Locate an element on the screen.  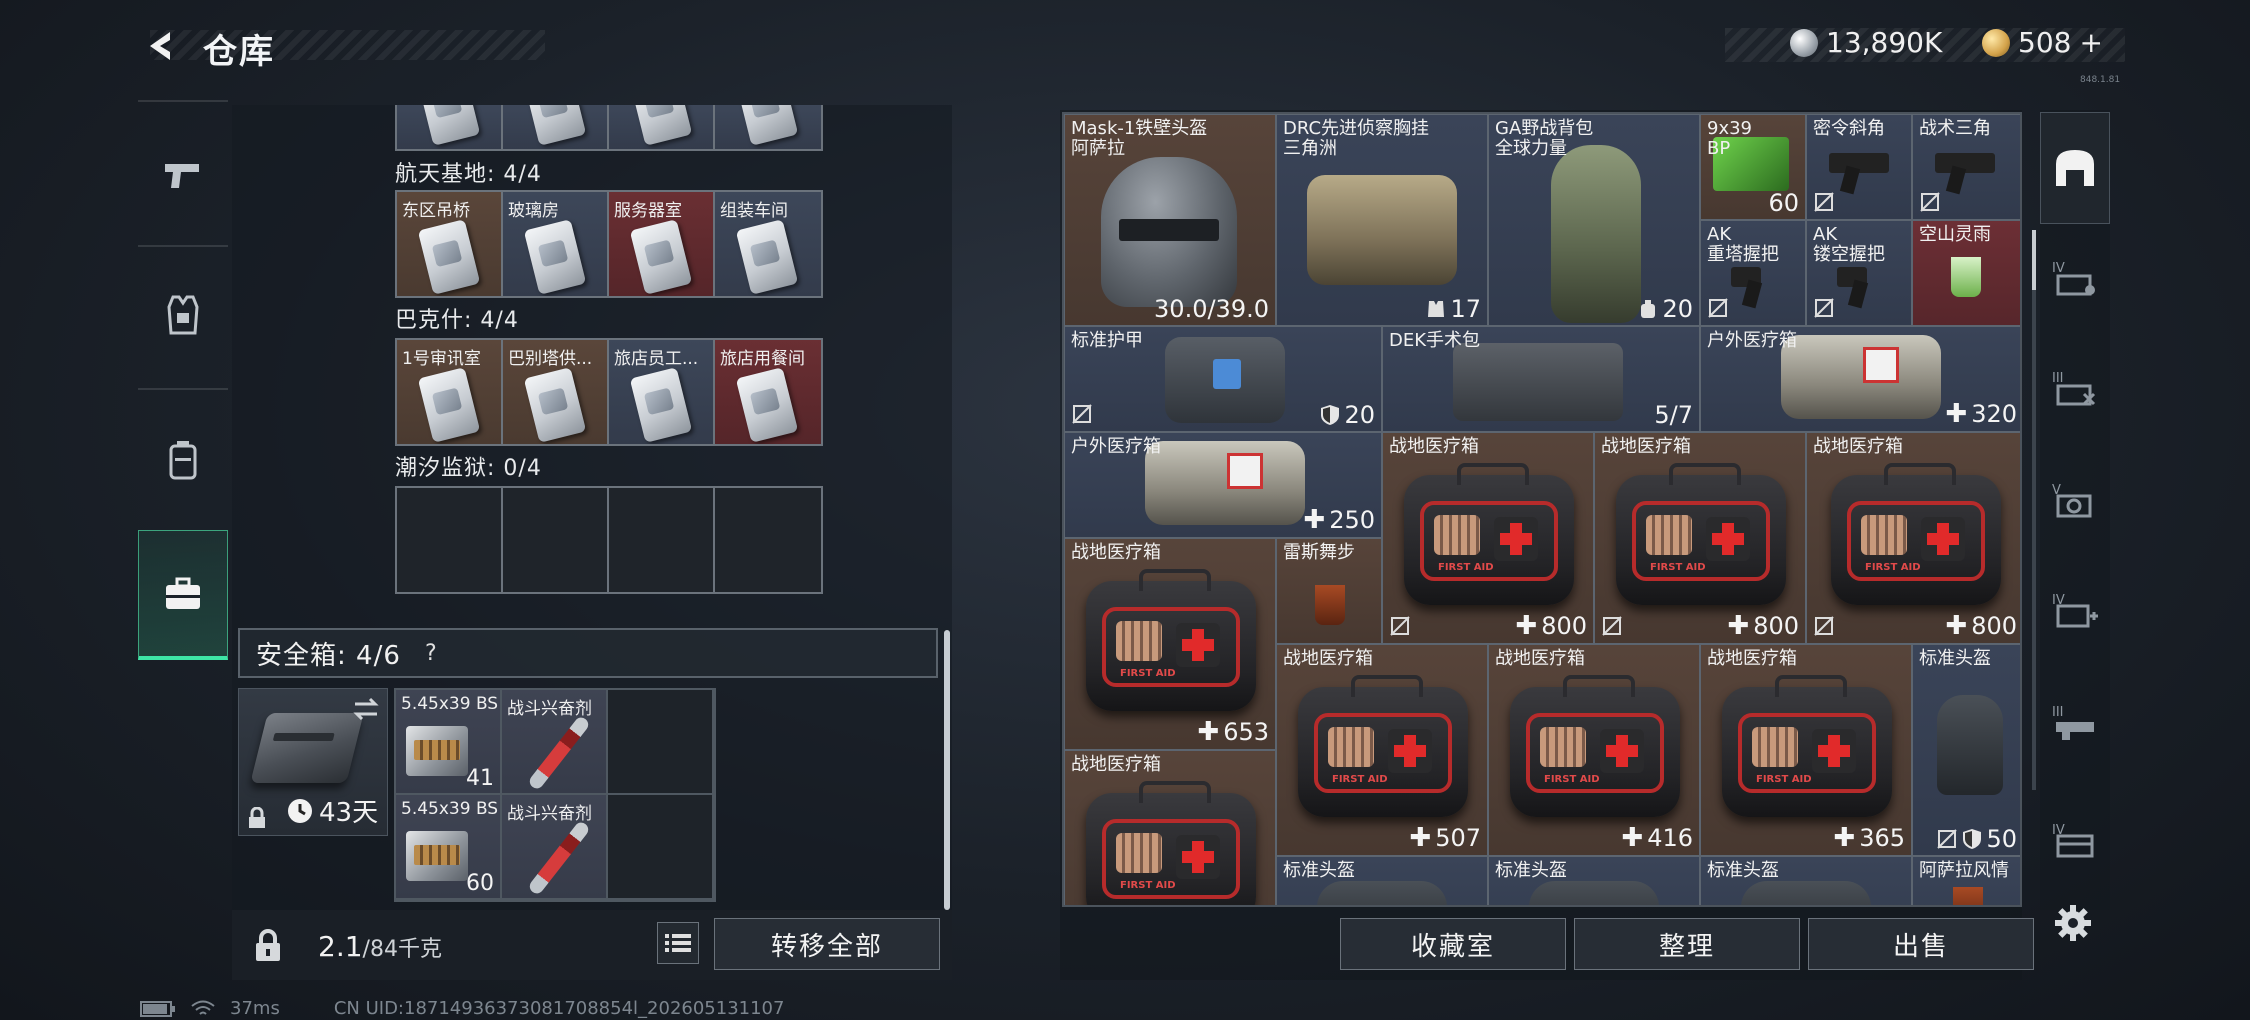
item-field-medkit: 战地医疗箱 FIRST AID ✚ 653 is located at coordinates (1170, 644).